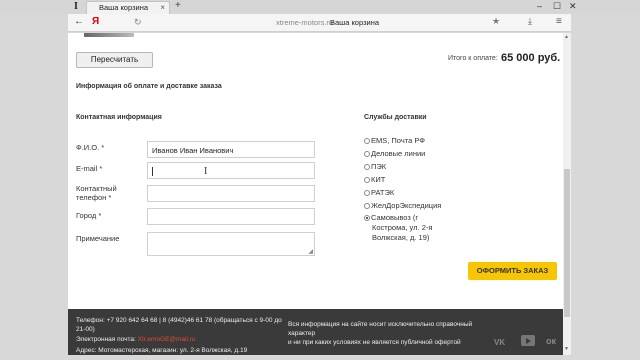 The width and height of the screenshot is (640, 360). What do you see at coordinates (149, 86) in the screenshot?
I see `order-section-title: Информация об оплате и доставке заказа` at bounding box center [149, 86].